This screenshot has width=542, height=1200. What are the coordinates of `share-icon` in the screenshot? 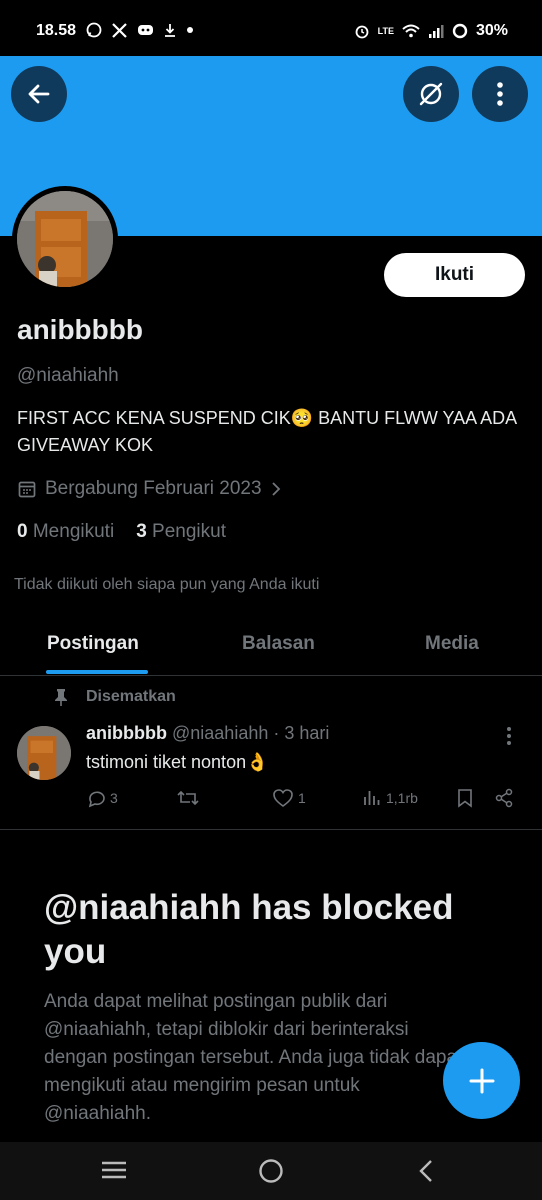 It's located at (504, 798).